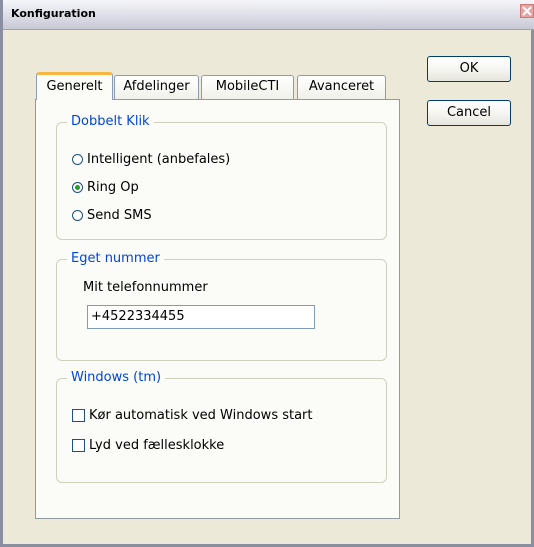 This screenshot has height=547, width=534. I want to click on radio-send-sms: Send SMS, so click(112, 215).